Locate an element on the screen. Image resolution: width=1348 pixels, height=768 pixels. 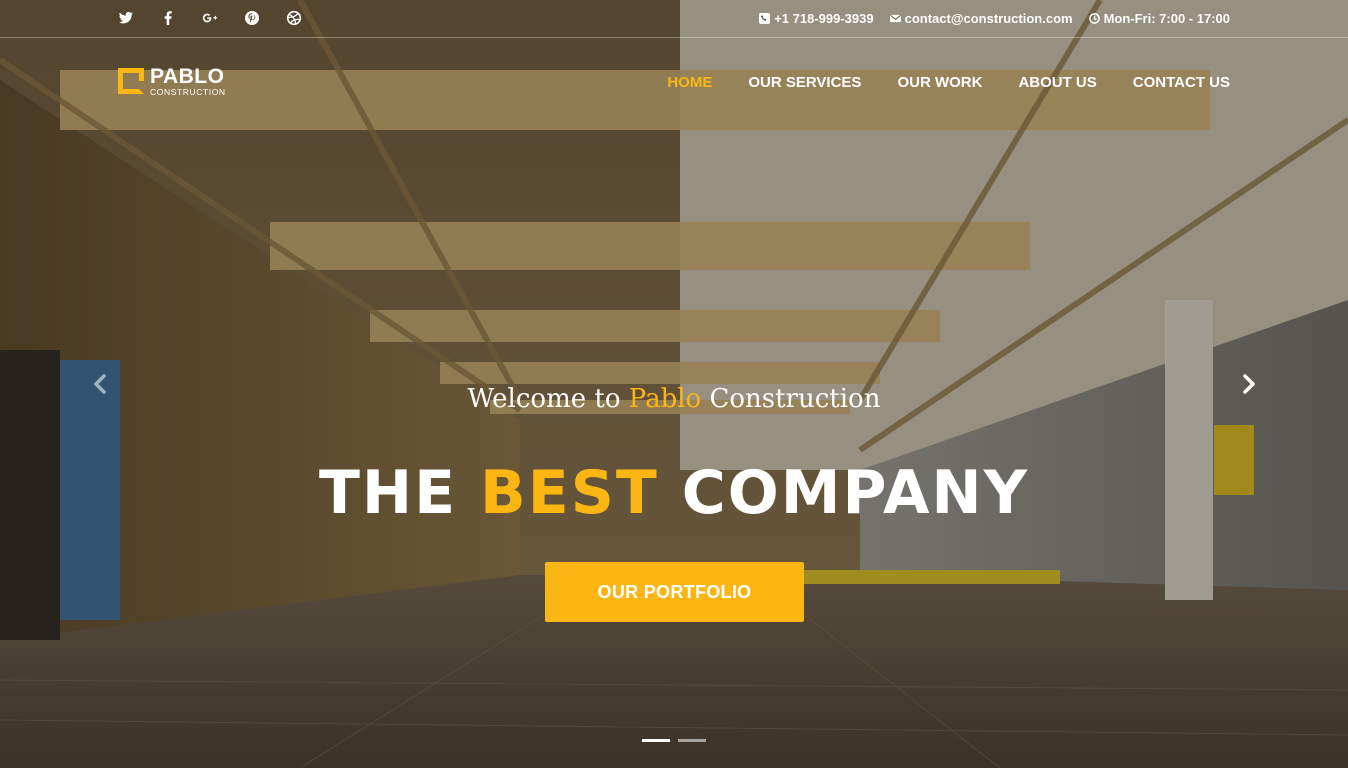
site-logo: PABLO CONSTRUCTION is located at coordinates (172, 81).